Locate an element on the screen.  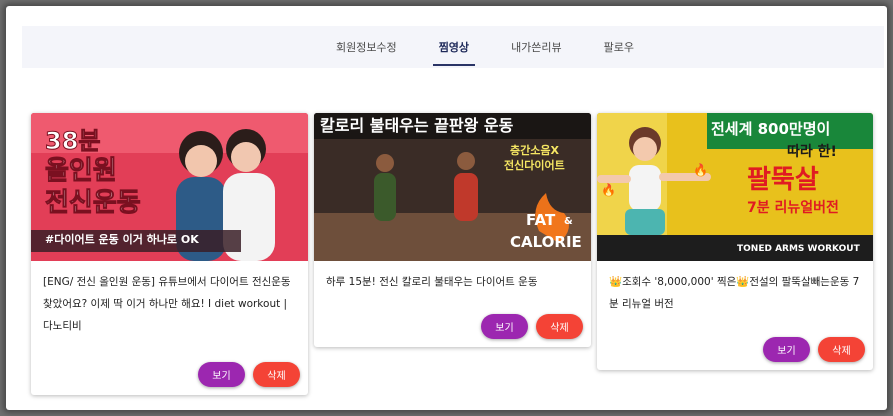
thumbnail-line-1: 전세계 800만명이 is located at coordinates (771, 129).